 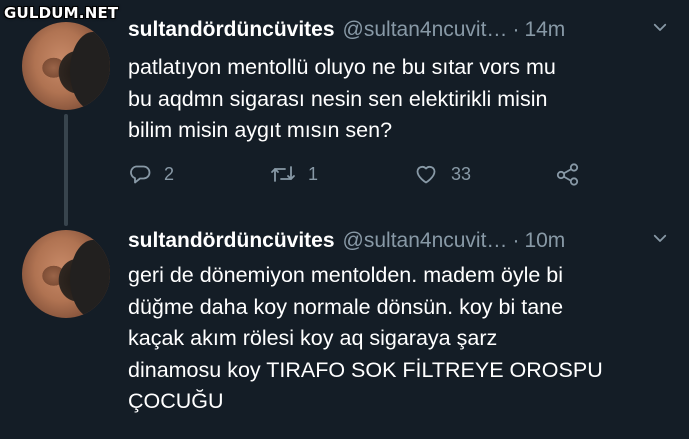 I want to click on tweet-text-line: bilim misin aygıt mısın sen?, so click(x=260, y=130).